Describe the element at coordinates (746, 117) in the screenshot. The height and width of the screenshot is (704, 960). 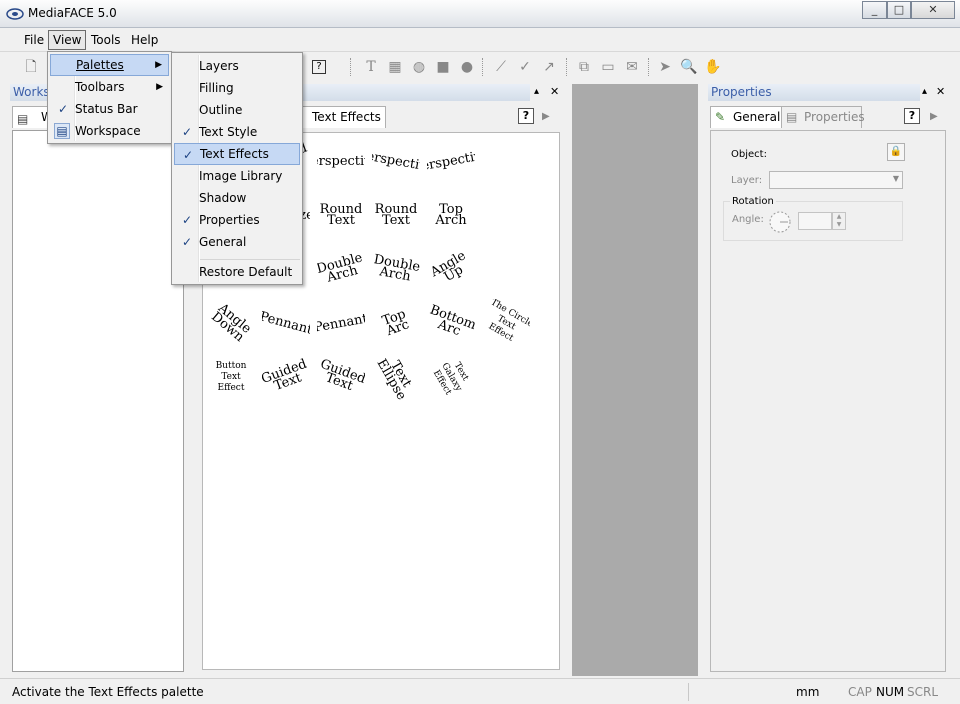
I see `tab-general: ✎ General` at that location.